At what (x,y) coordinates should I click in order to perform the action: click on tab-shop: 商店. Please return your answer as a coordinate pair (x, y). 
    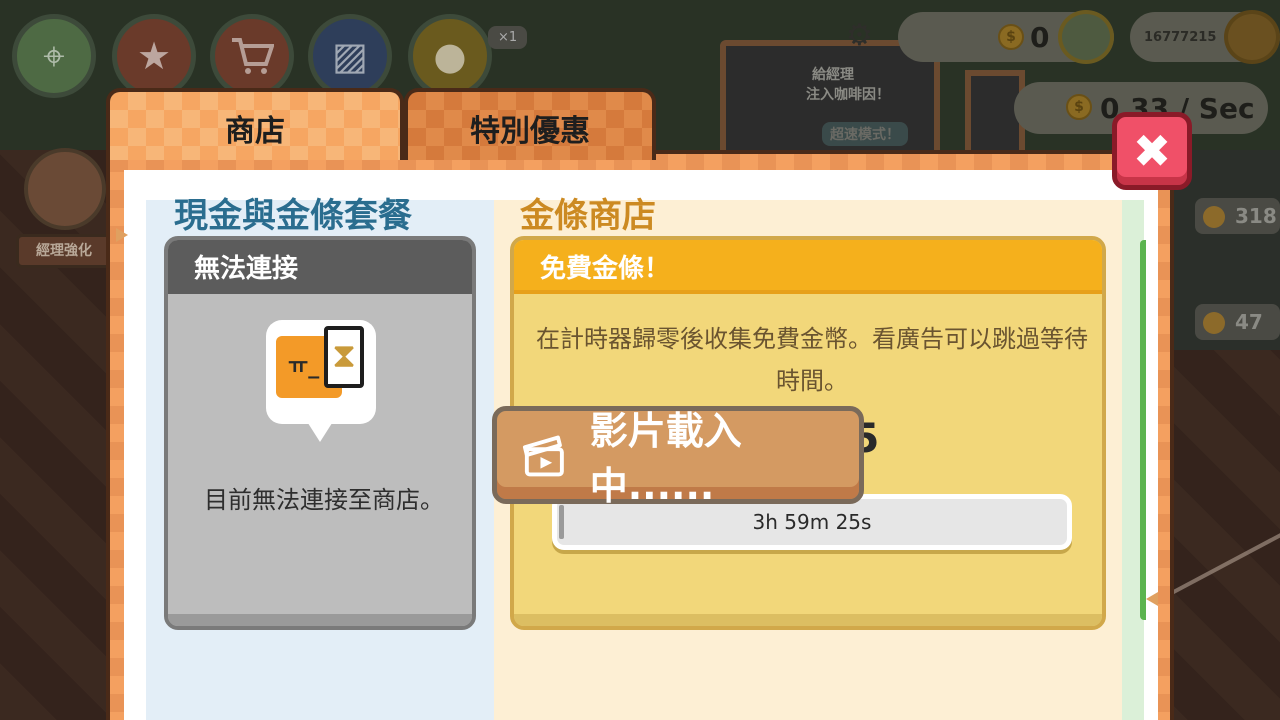
    Looking at the image, I should click on (255, 124).